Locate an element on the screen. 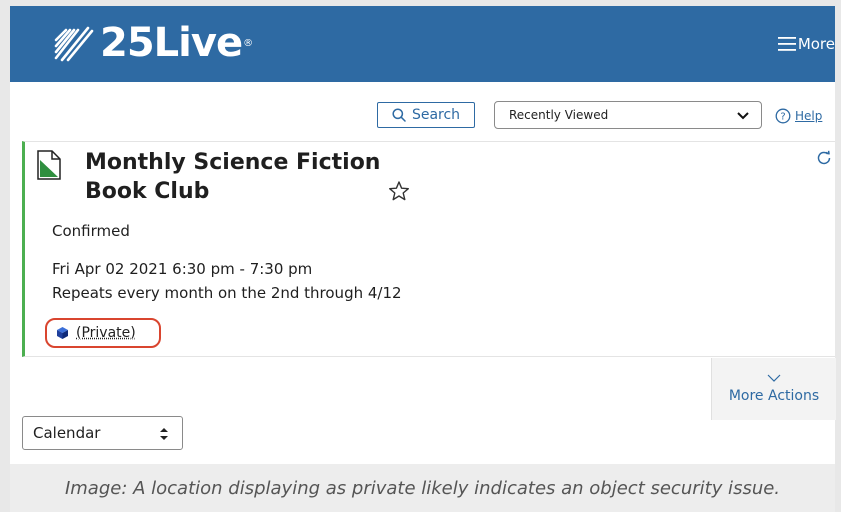  recently-viewed-value: Recently Viewed is located at coordinates (559, 115).